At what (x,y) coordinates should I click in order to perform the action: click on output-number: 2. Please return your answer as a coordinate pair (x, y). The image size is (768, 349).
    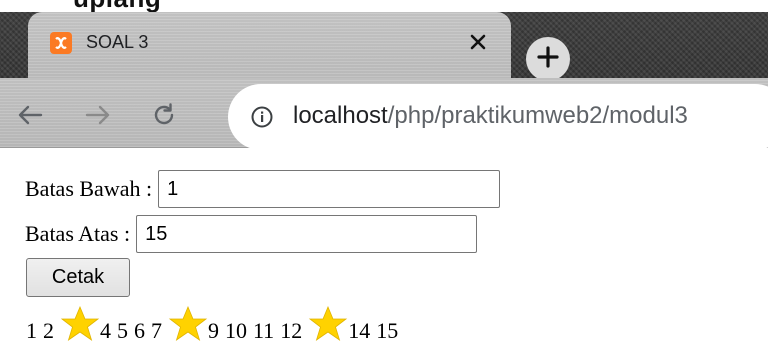
    Looking at the image, I should click on (48, 330).